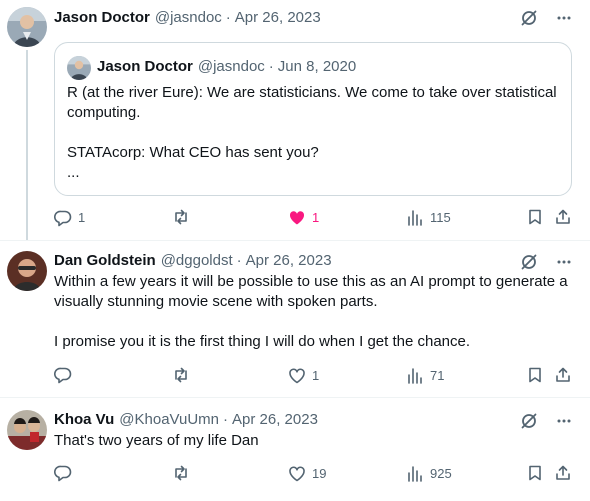  I want to click on quoted-line: STATAcorp: What CEO has sent you?, so click(193, 152).